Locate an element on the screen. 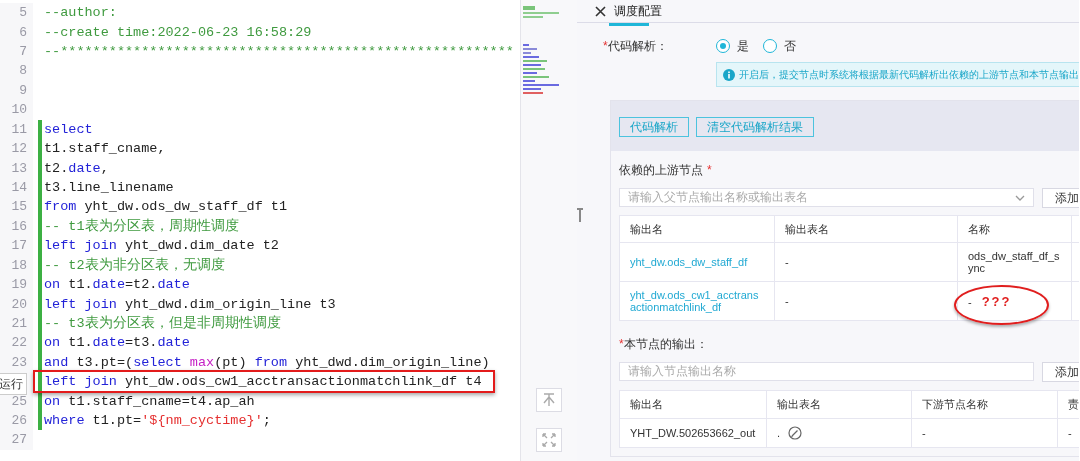 This screenshot has width=1080, height=461. line-number: 6 is located at coordinates (22, 32).